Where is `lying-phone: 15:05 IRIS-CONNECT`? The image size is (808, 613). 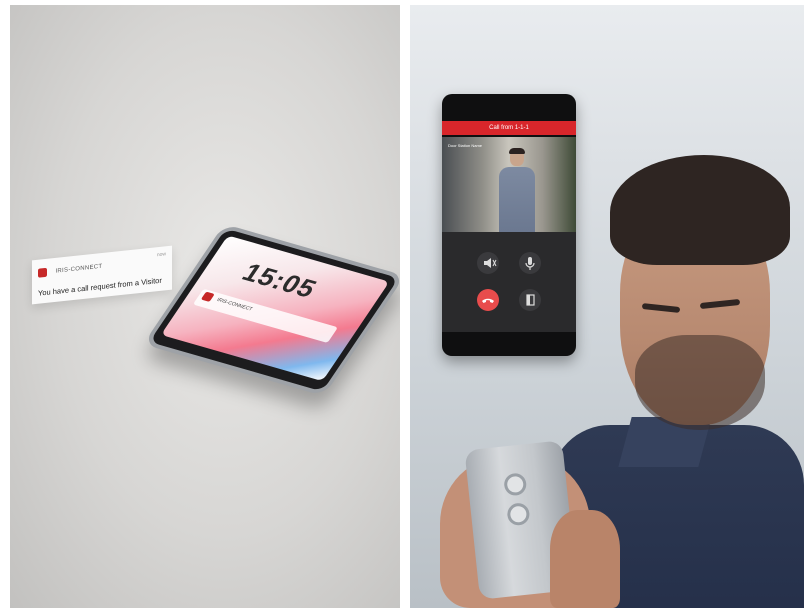
lying-phone: 15:05 IRIS-CONNECT is located at coordinates (271, 310).